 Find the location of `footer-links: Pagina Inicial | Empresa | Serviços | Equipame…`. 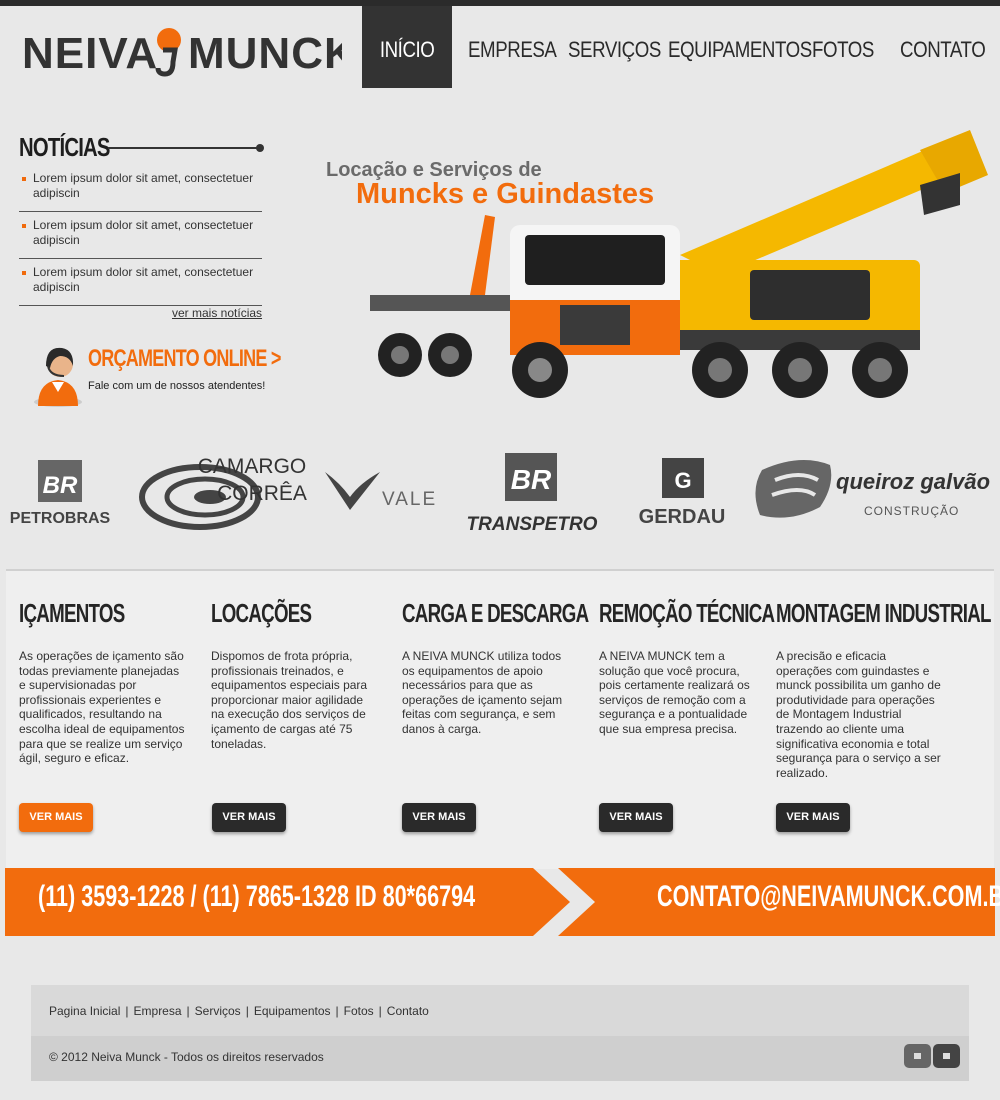

footer-links: Pagina Inicial | Empresa | Serviços | Equipame… is located at coordinates (239, 1011).